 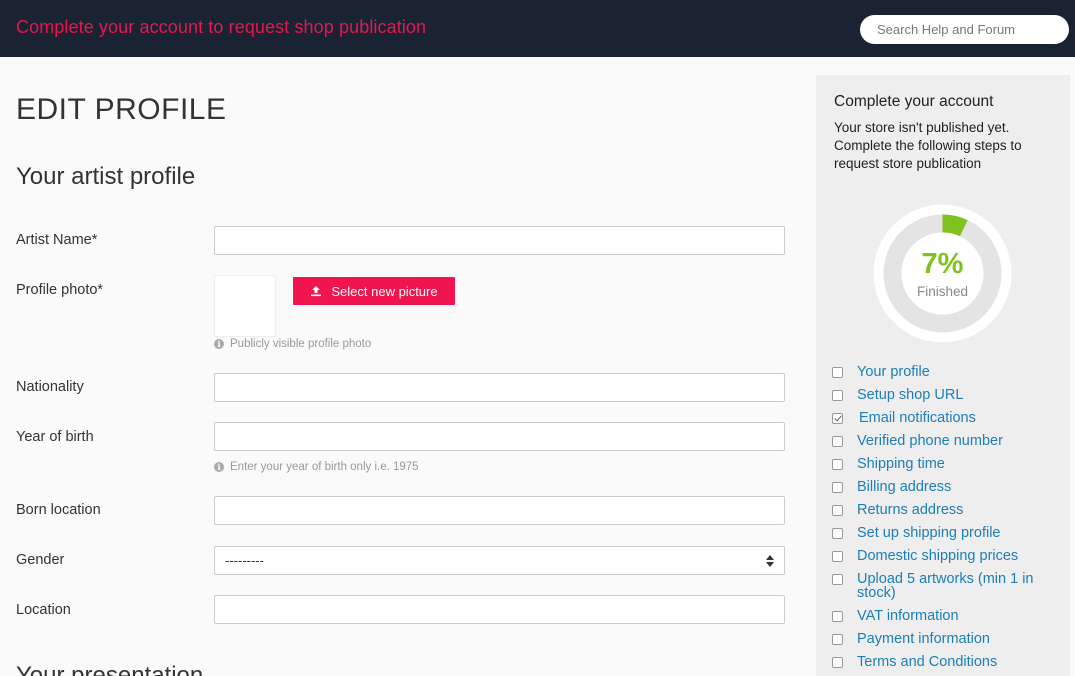 What do you see at coordinates (324, 467) in the screenshot?
I see `year-hint-text: Enter your year of birth only i.e. 1975` at bounding box center [324, 467].